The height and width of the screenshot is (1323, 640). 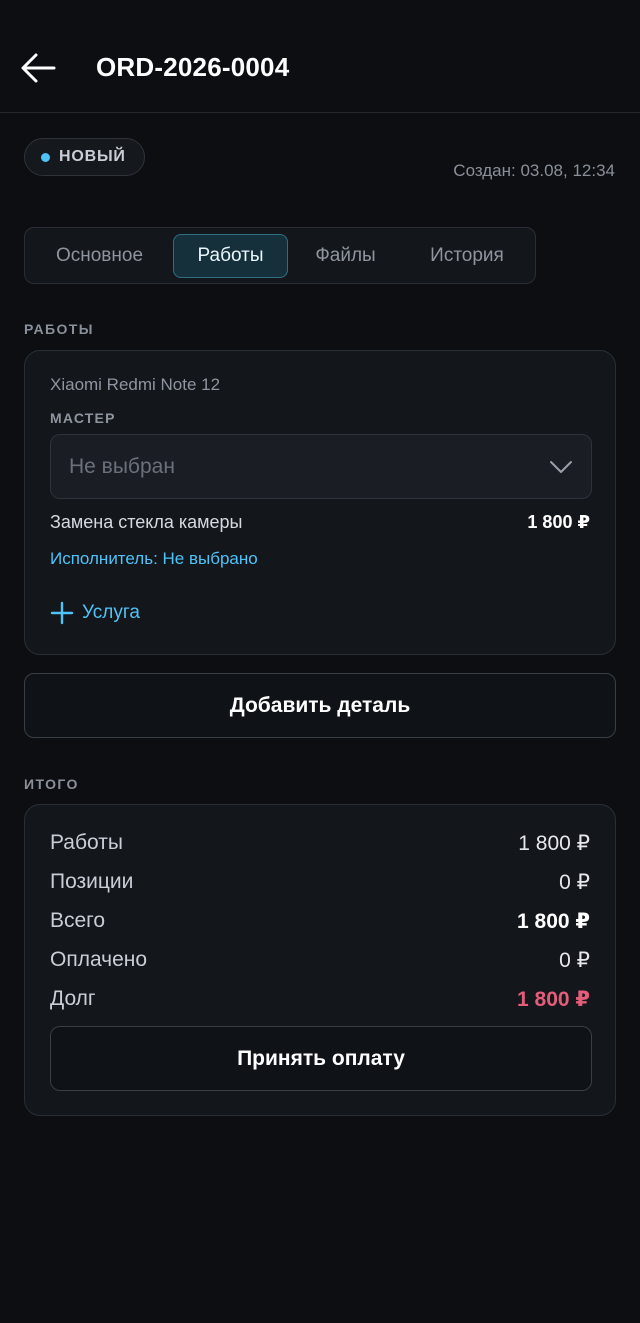 I want to click on debt-value: 1 800 ₽, so click(x=553, y=999).